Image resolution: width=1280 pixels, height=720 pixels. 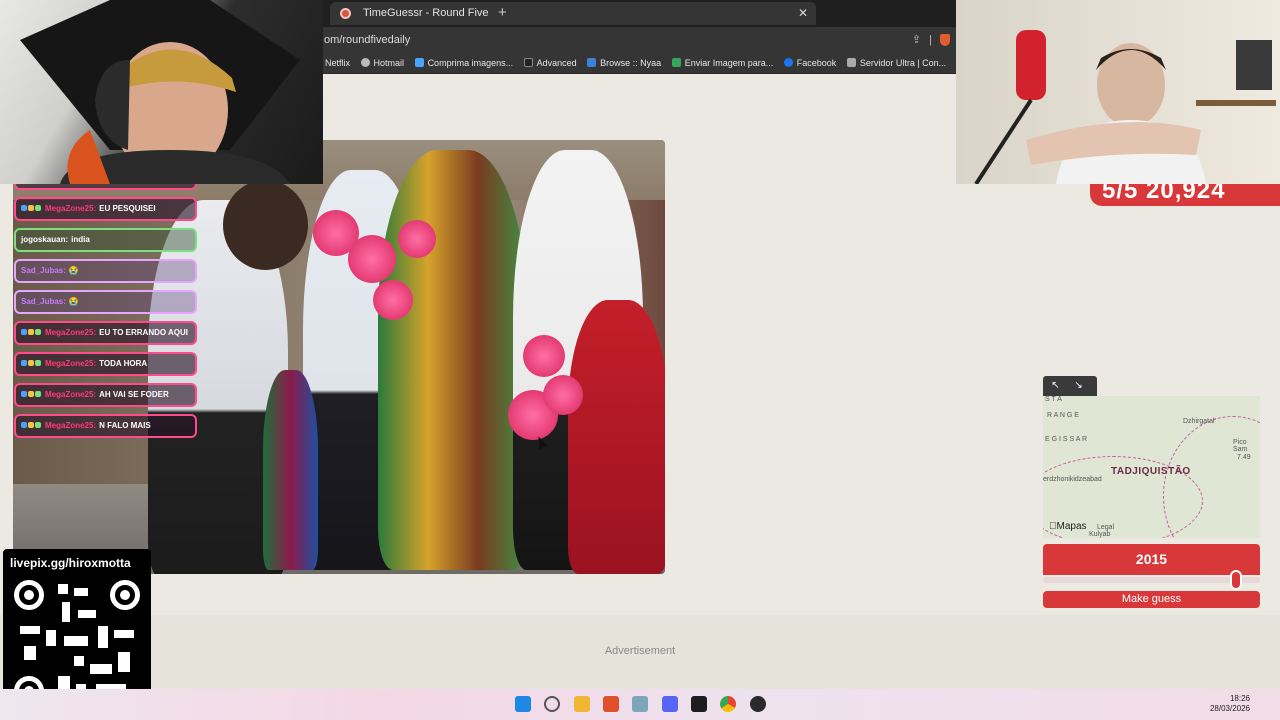 What do you see at coordinates (105, 395) in the screenshot?
I see `chat-message: MegaZone25: AH VAI SE FODER` at bounding box center [105, 395].